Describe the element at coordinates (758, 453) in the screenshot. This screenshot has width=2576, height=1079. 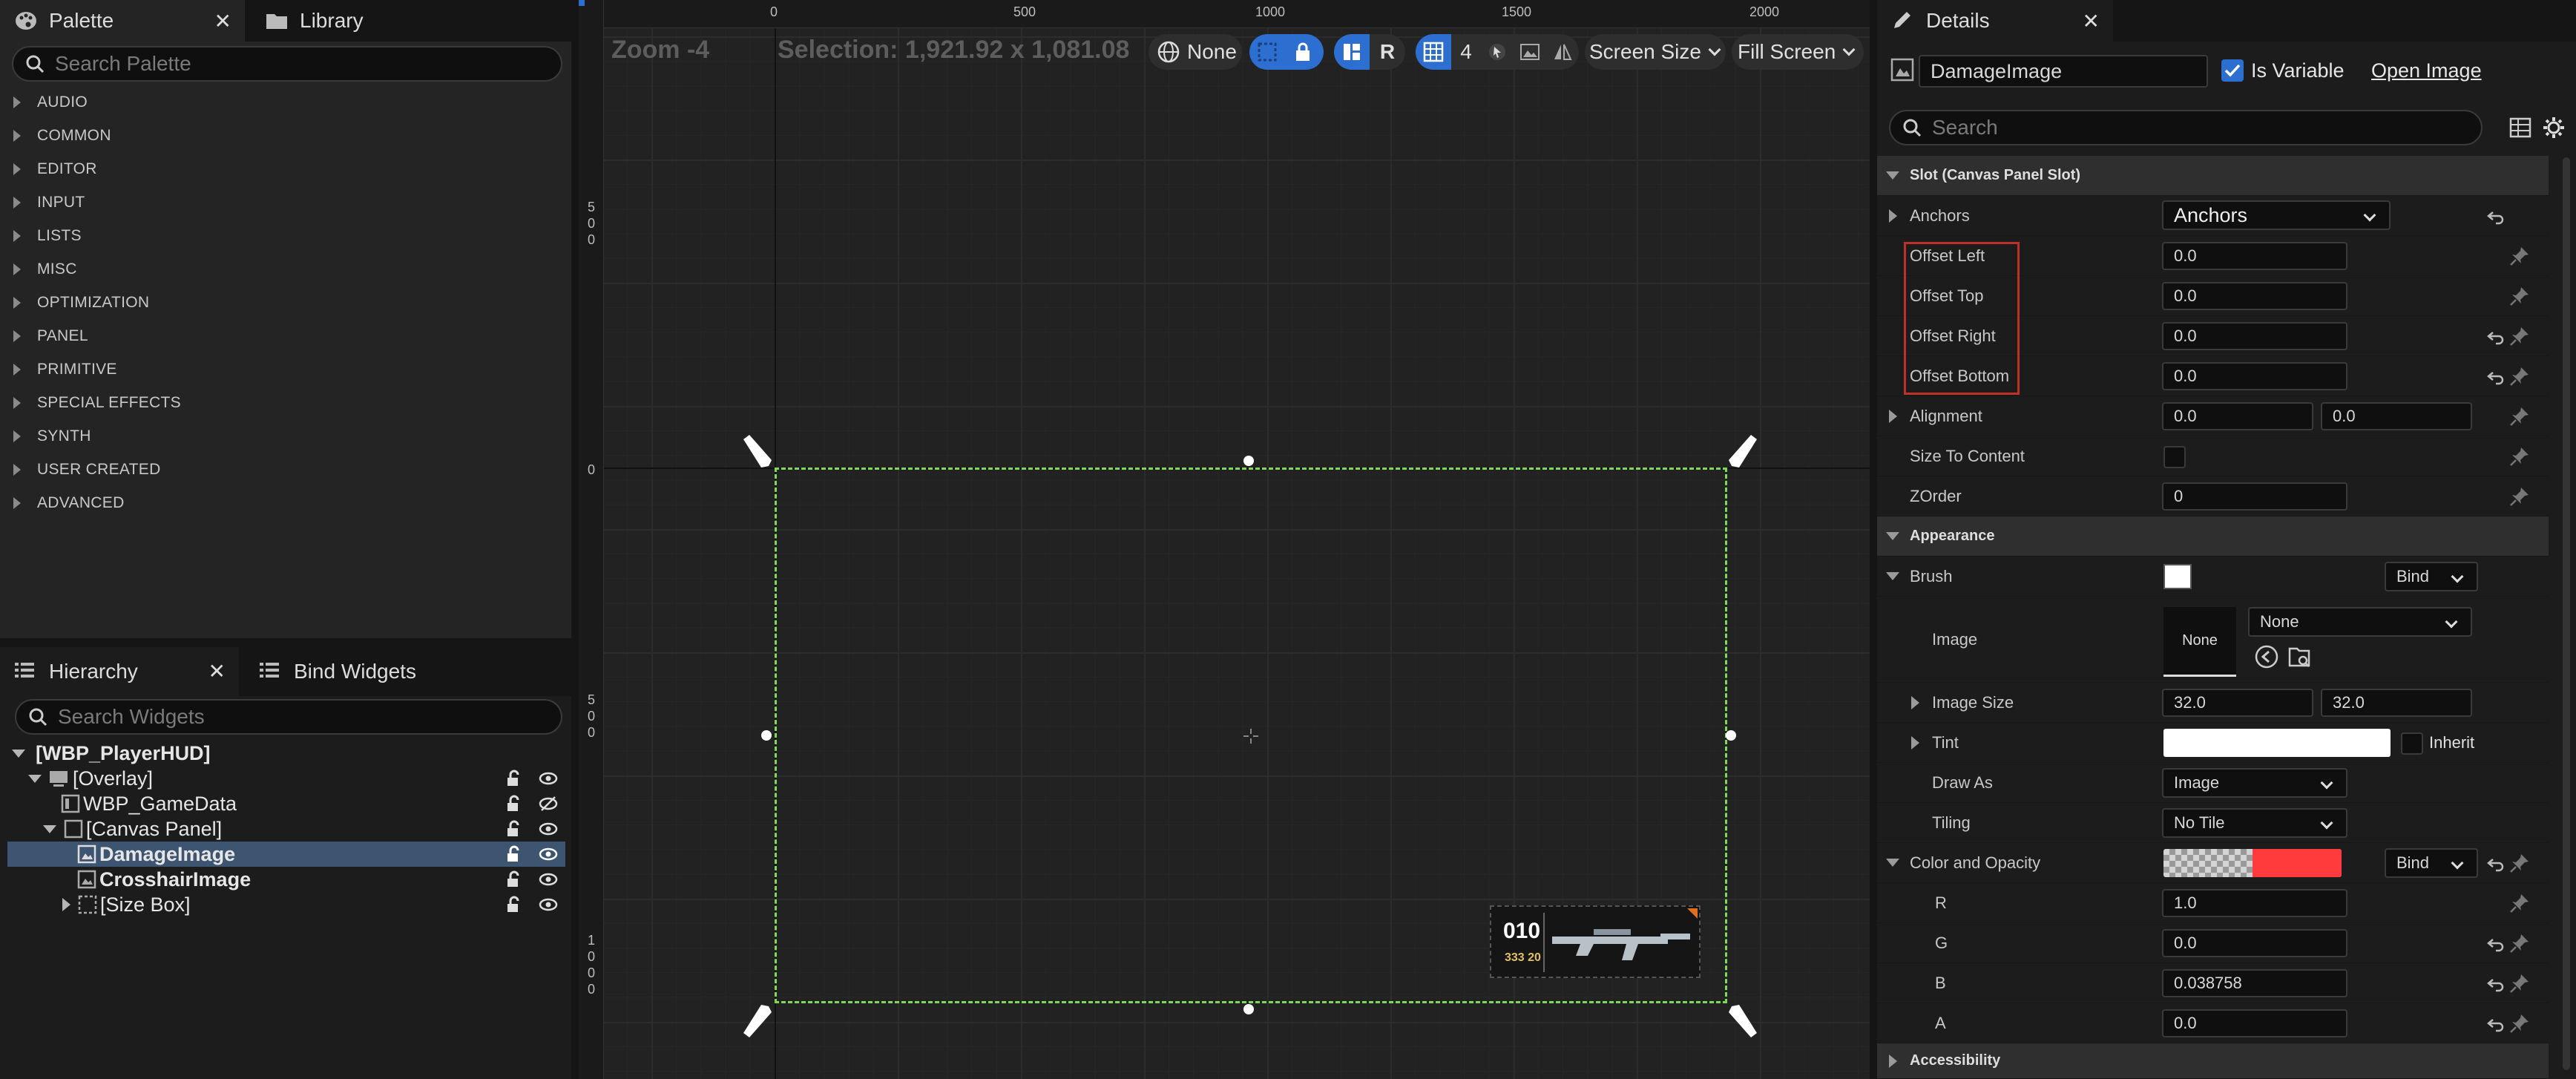
I see `anchor-handle-top-left` at that location.